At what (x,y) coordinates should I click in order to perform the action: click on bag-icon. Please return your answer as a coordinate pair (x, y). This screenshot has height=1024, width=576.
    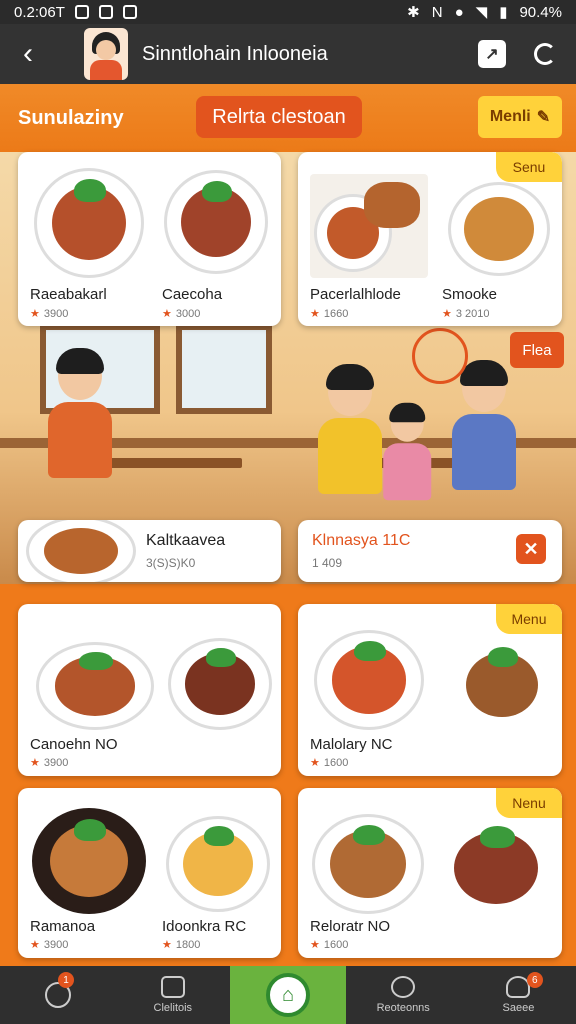
    Looking at the image, I should click on (172, 987).